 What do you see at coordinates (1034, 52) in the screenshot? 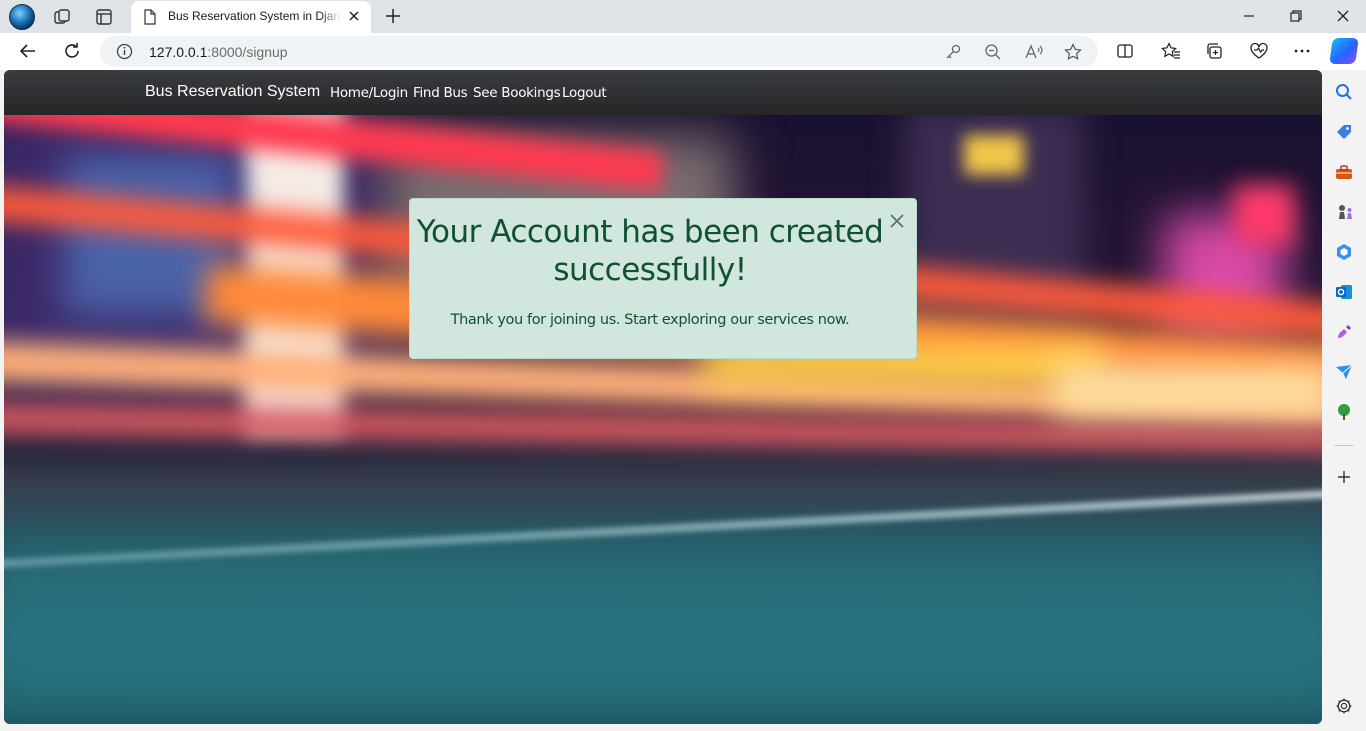
I see `read-aloud-icon` at bounding box center [1034, 52].